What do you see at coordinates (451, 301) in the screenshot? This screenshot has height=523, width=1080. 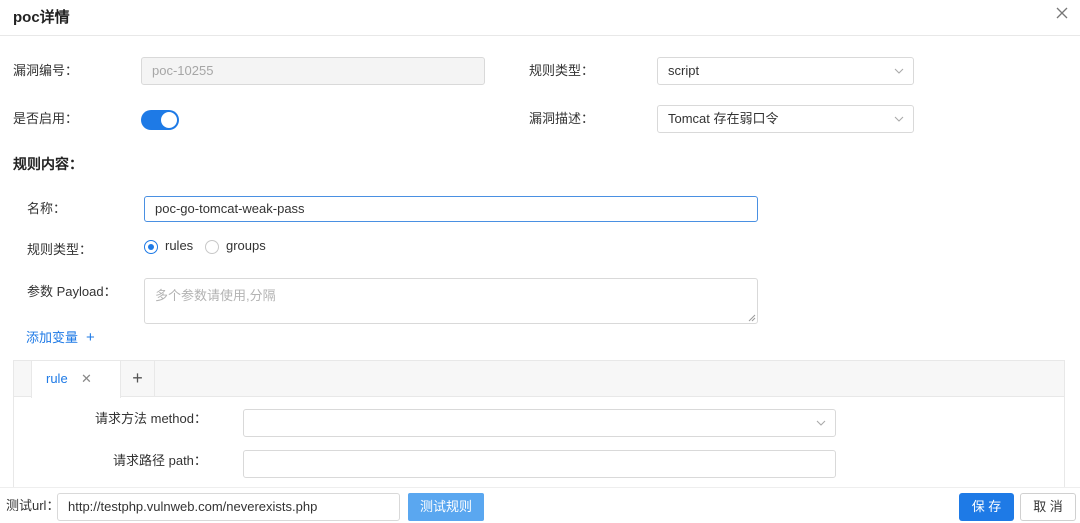 I see `payload-textarea: 多个参数请使用,分隔` at bounding box center [451, 301].